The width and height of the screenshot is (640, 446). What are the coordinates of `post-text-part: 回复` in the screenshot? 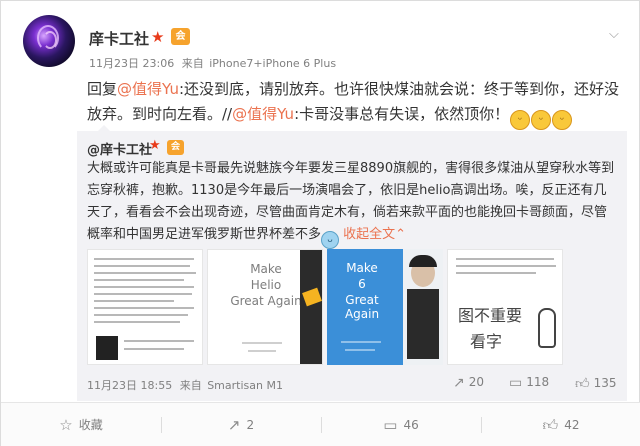 It's located at (102, 89).